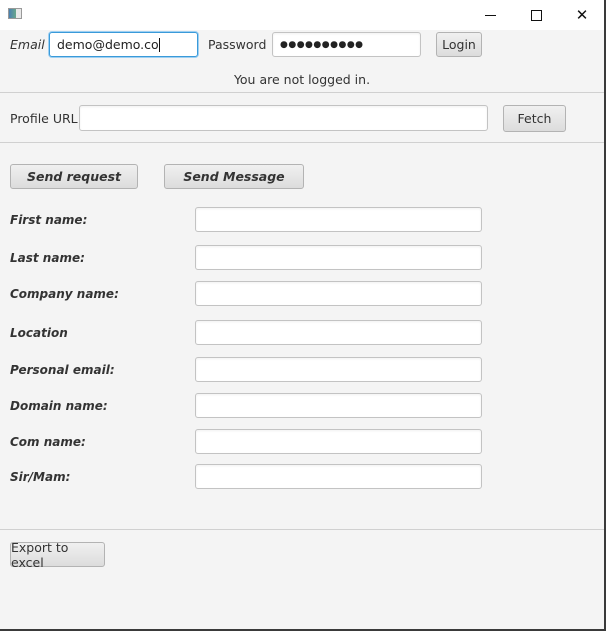 The image size is (606, 631). I want to click on close-icon: ✕, so click(582, 15).